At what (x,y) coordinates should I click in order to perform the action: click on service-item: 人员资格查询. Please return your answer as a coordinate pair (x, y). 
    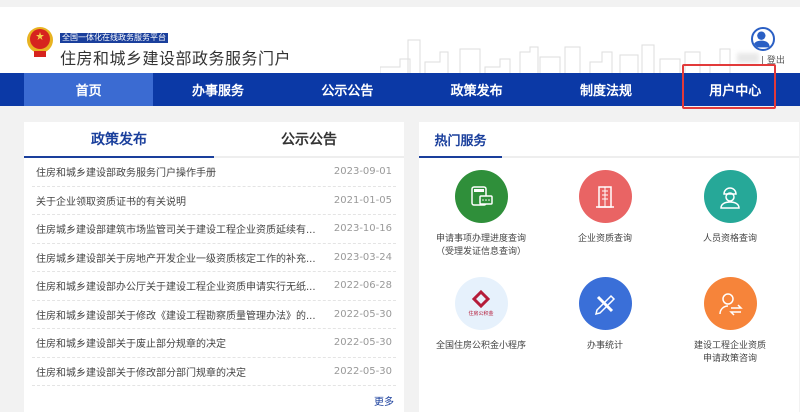
    Looking at the image, I should click on (730, 208).